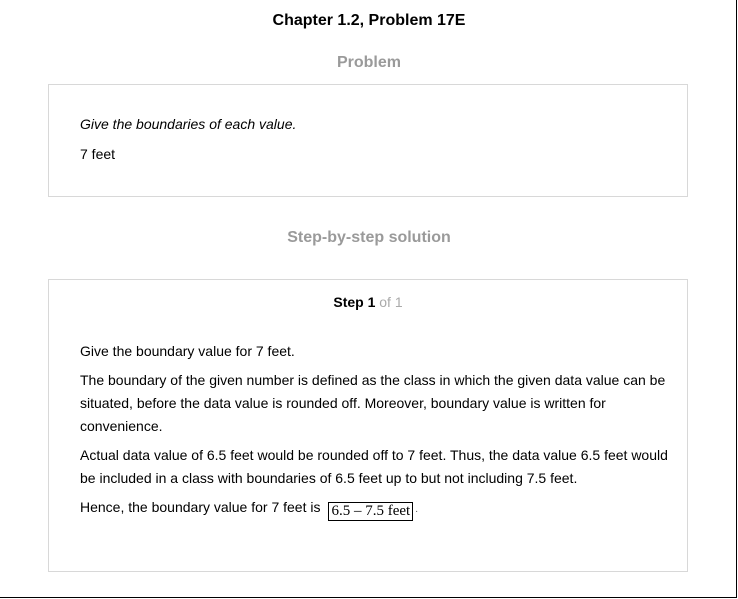 The width and height of the screenshot is (738, 599). I want to click on step-label: Step 1, so click(354, 302).